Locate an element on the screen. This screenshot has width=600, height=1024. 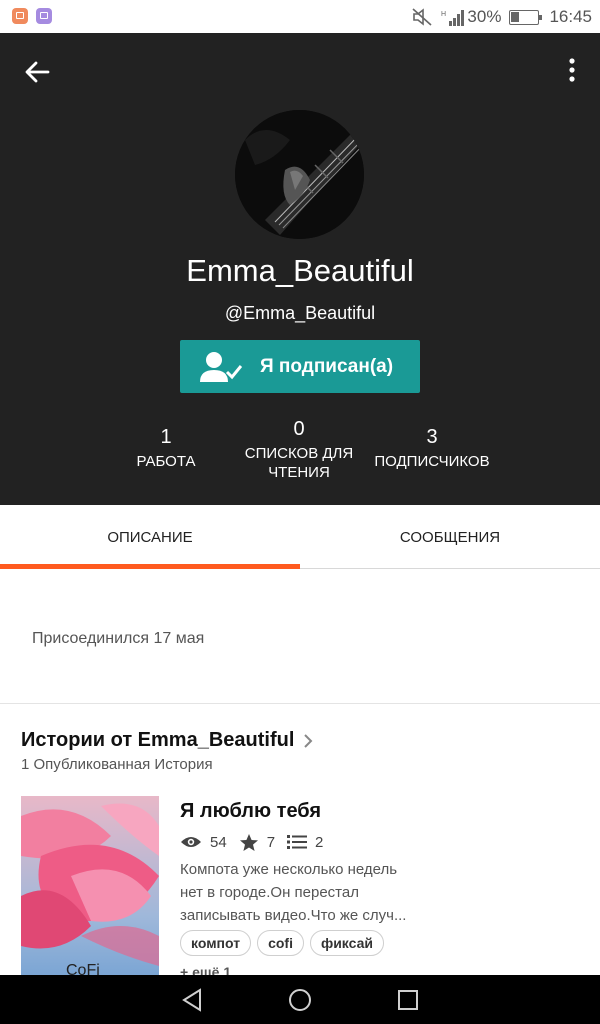
divider is located at coordinates (300, 703).